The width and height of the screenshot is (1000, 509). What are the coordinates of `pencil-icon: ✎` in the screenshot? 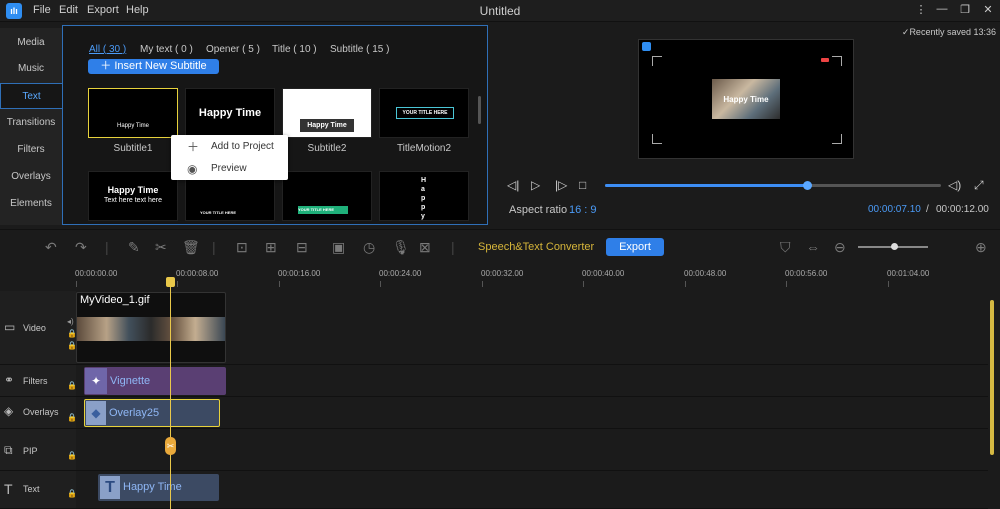 It's located at (134, 247).